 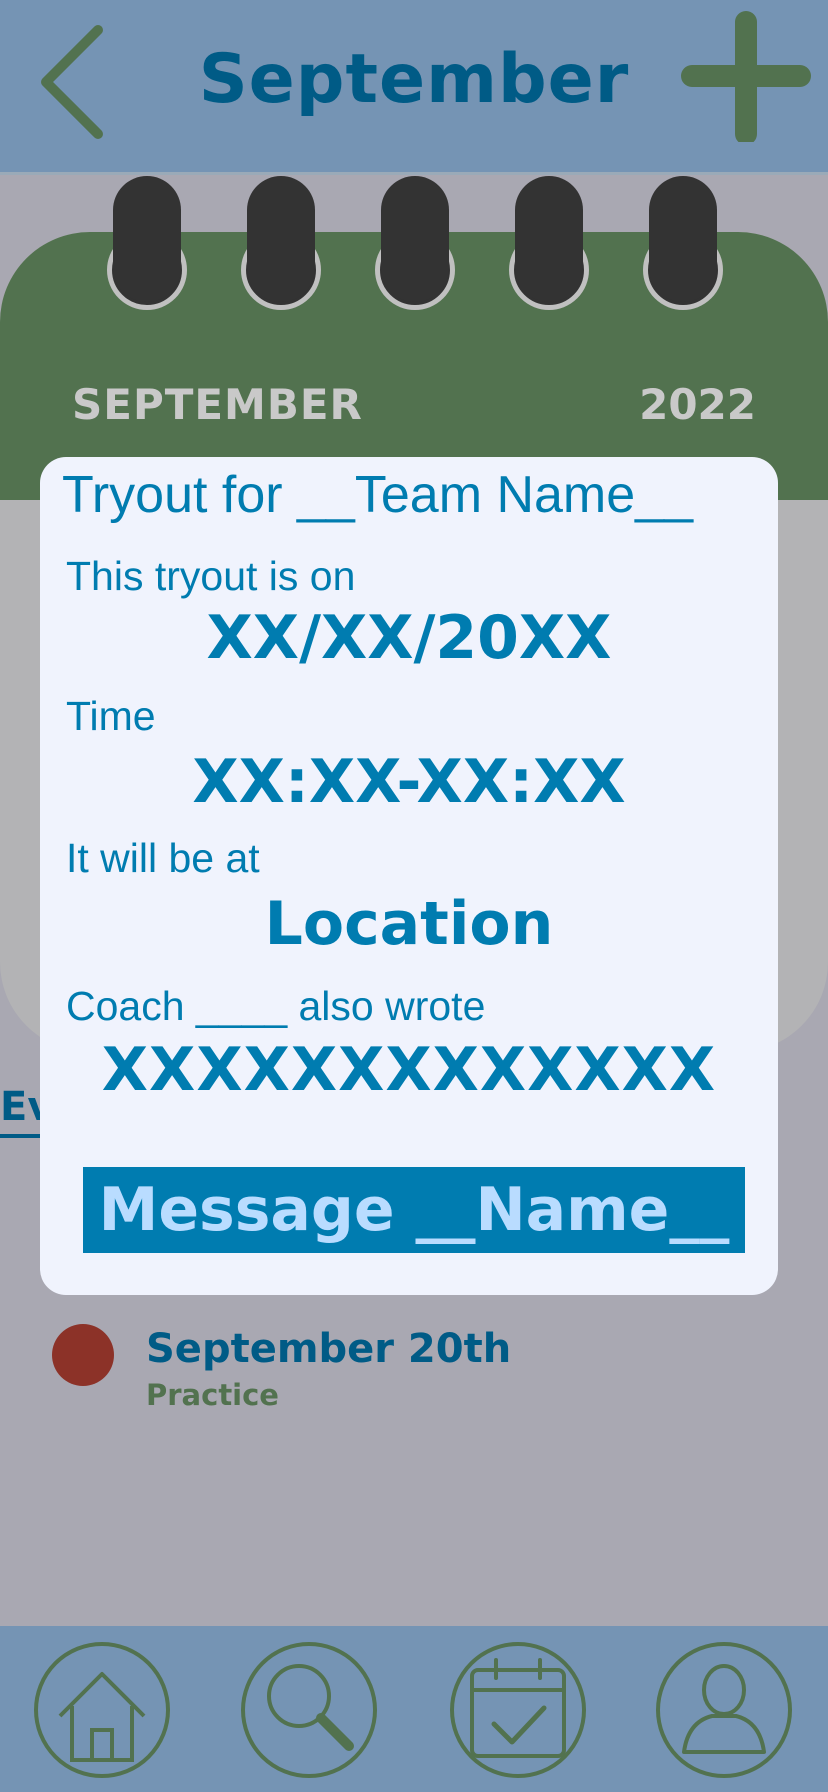 I want to click on calendar-year: 2022, so click(x=697, y=404).